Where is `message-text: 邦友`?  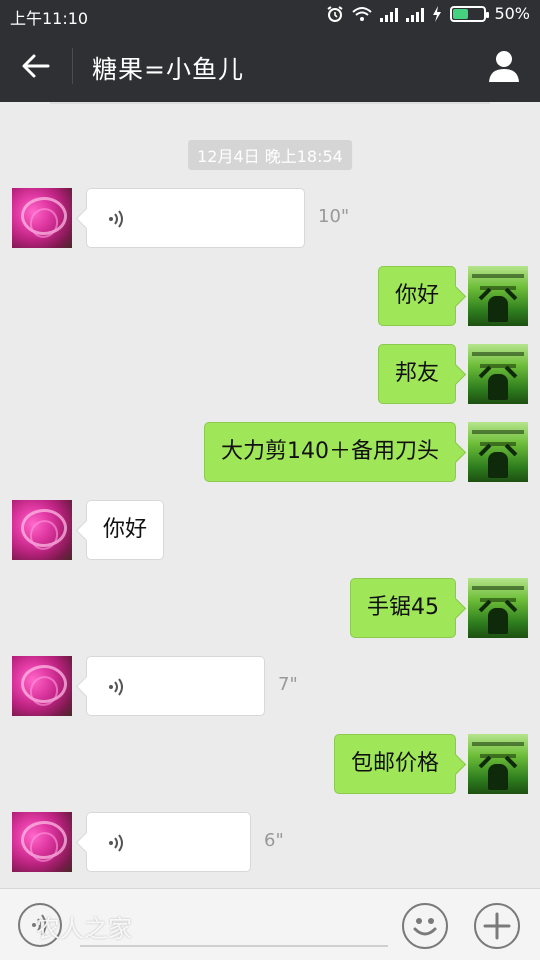
message-text: 邦友 is located at coordinates (416, 373).